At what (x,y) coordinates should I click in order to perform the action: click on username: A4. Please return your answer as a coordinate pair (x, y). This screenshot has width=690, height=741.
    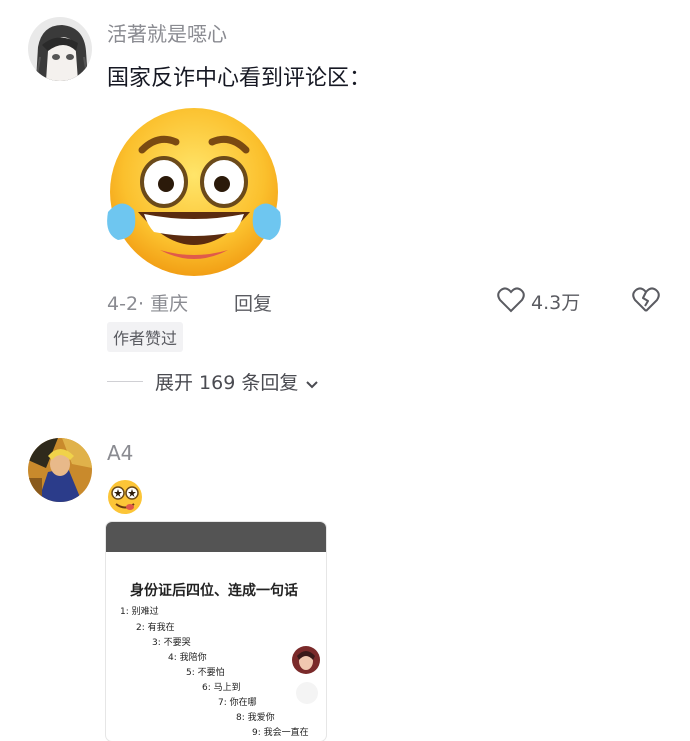
    Looking at the image, I should click on (120, 453).